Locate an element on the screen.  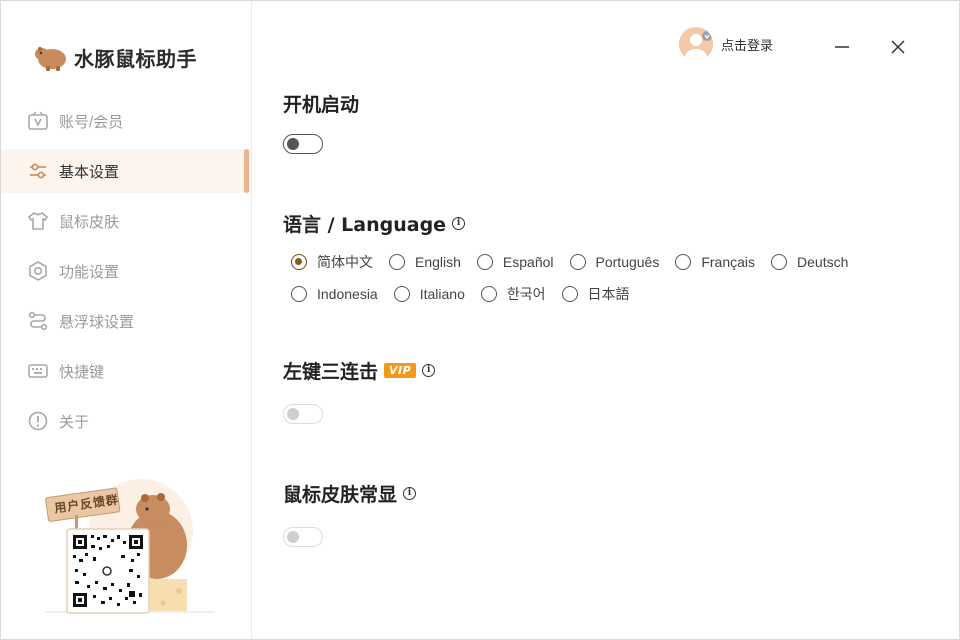
feedback-illustration is located at coordinates (130, 546).